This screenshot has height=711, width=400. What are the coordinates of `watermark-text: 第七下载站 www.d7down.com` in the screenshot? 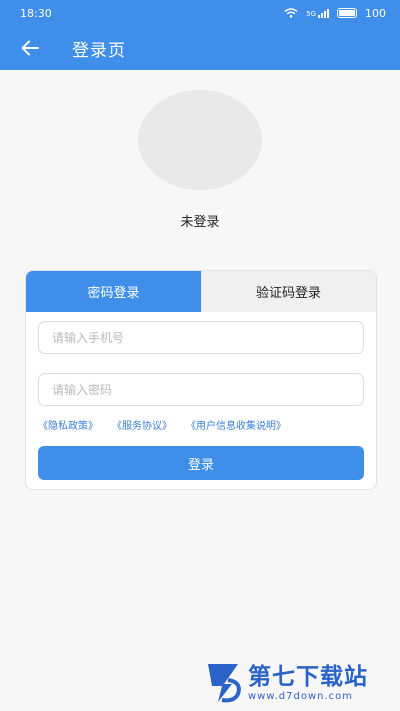 It's located at (308, 682).